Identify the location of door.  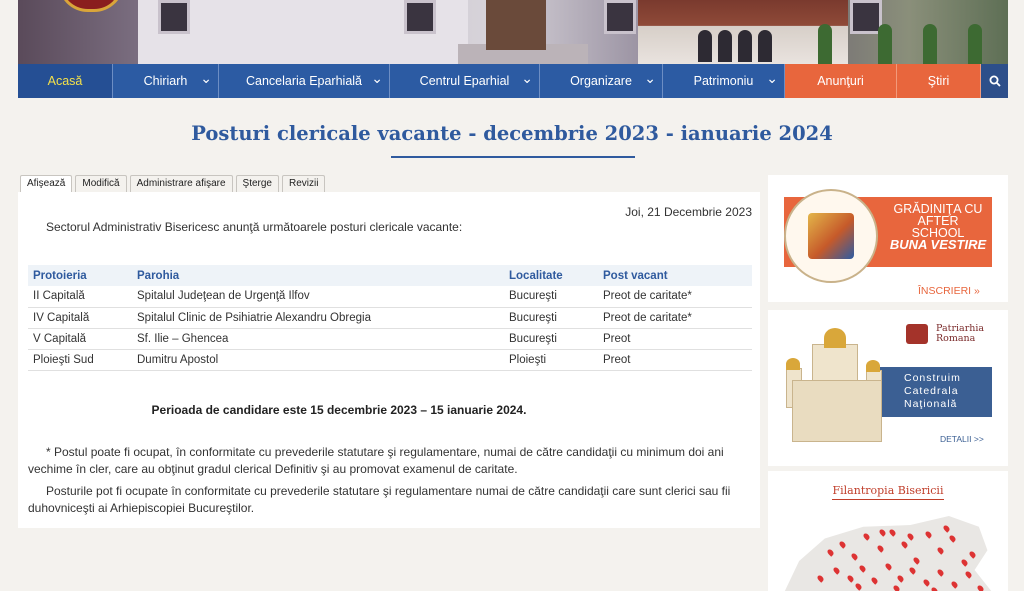
(516, 25).